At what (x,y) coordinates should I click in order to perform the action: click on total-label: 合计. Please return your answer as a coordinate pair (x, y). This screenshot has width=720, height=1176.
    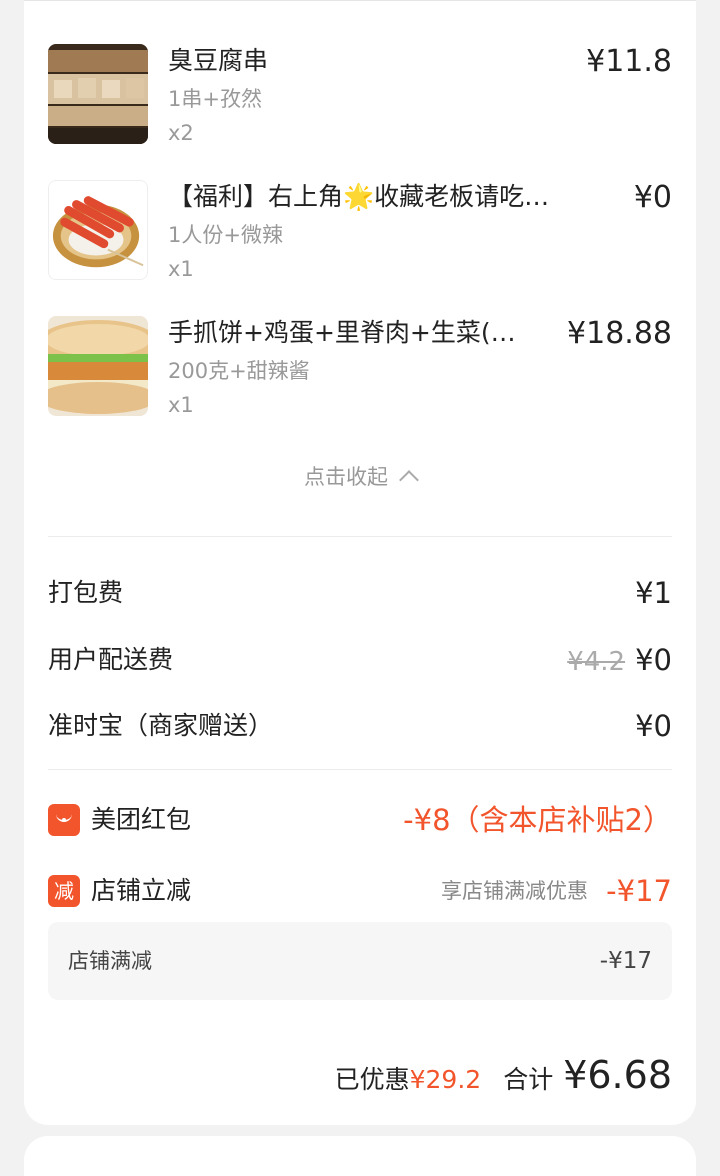
    Looking at the image, I should click on (528, 1079).